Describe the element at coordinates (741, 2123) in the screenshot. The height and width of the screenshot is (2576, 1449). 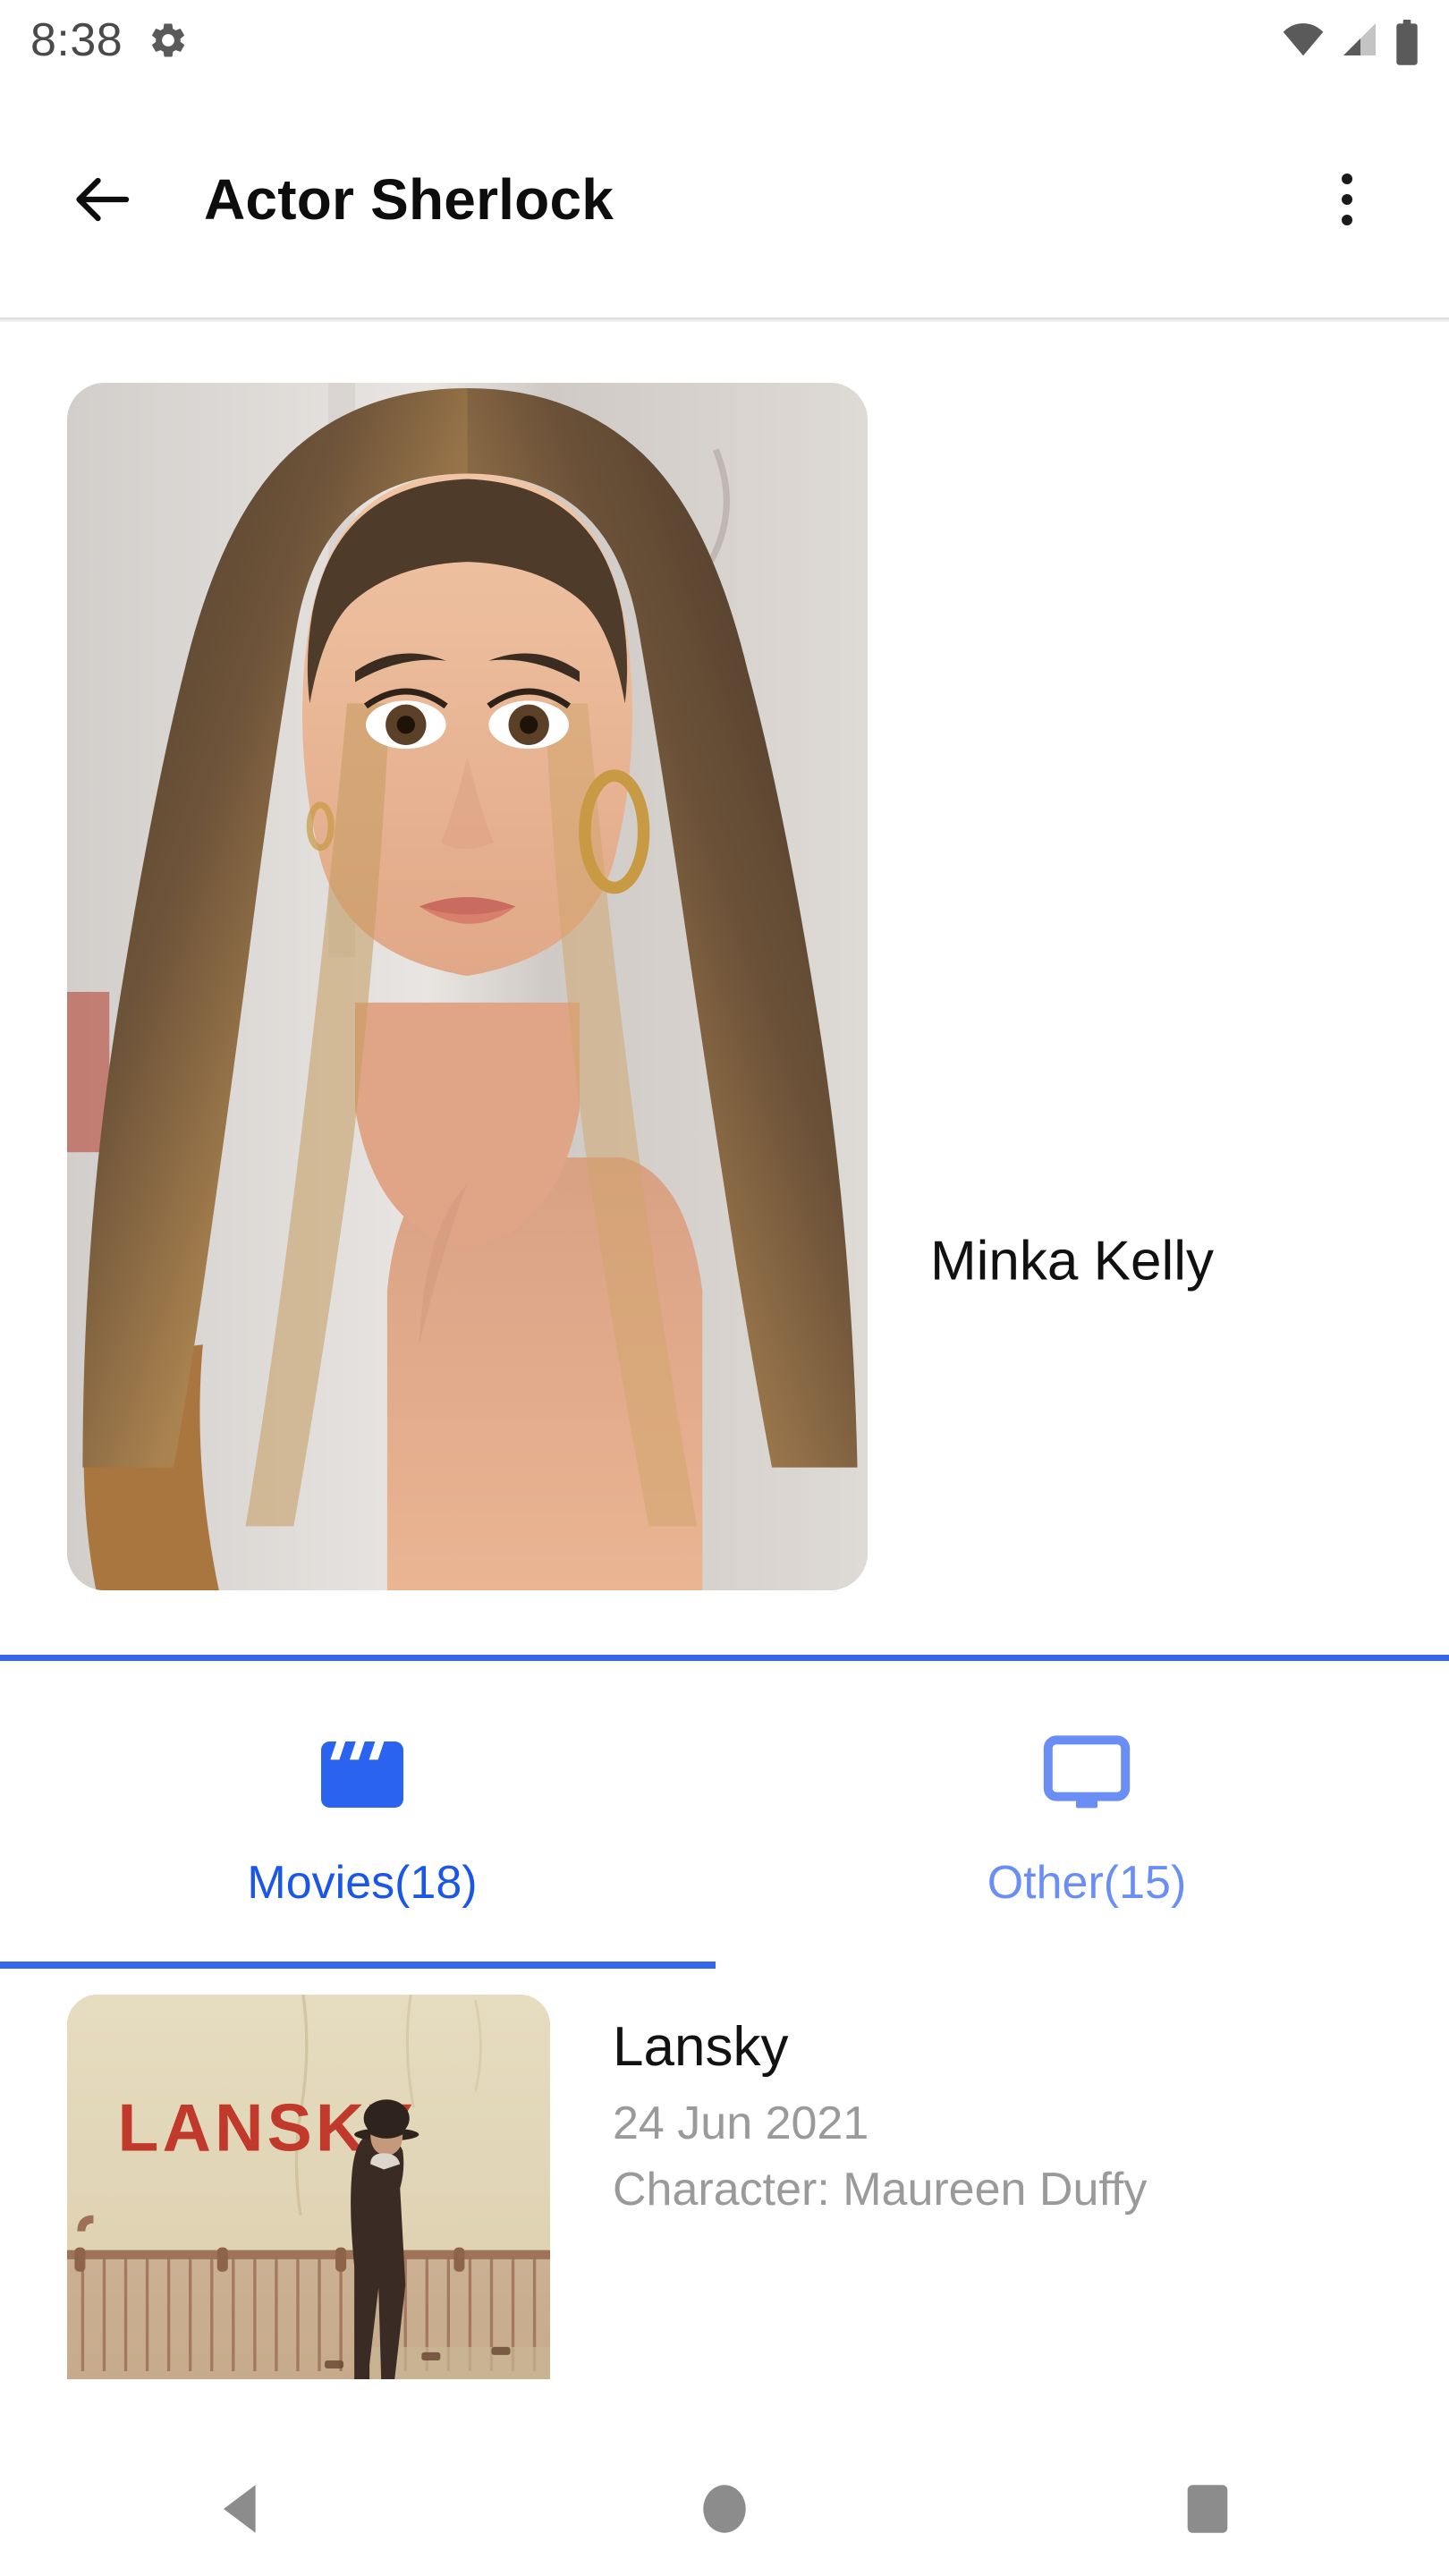
I see `movie-release-date: 24 Jun 2021` at that location.